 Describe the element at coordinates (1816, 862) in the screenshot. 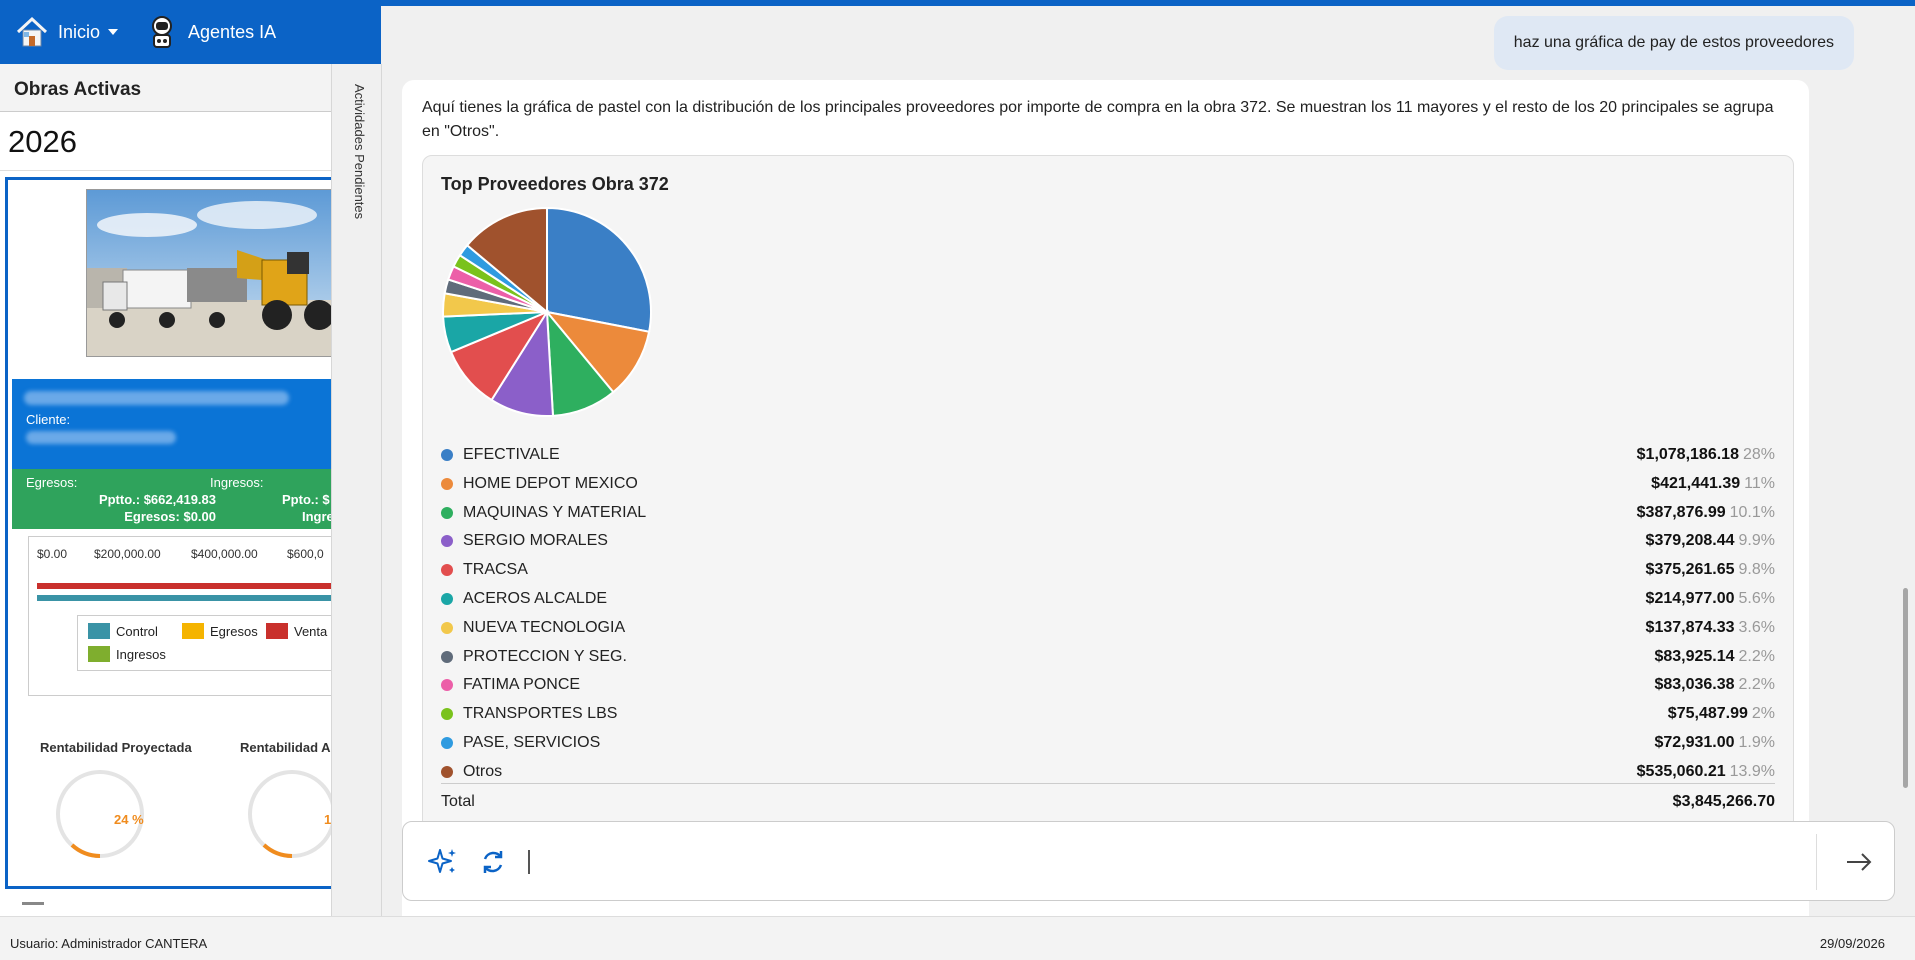

I see `input-divider` at that location.